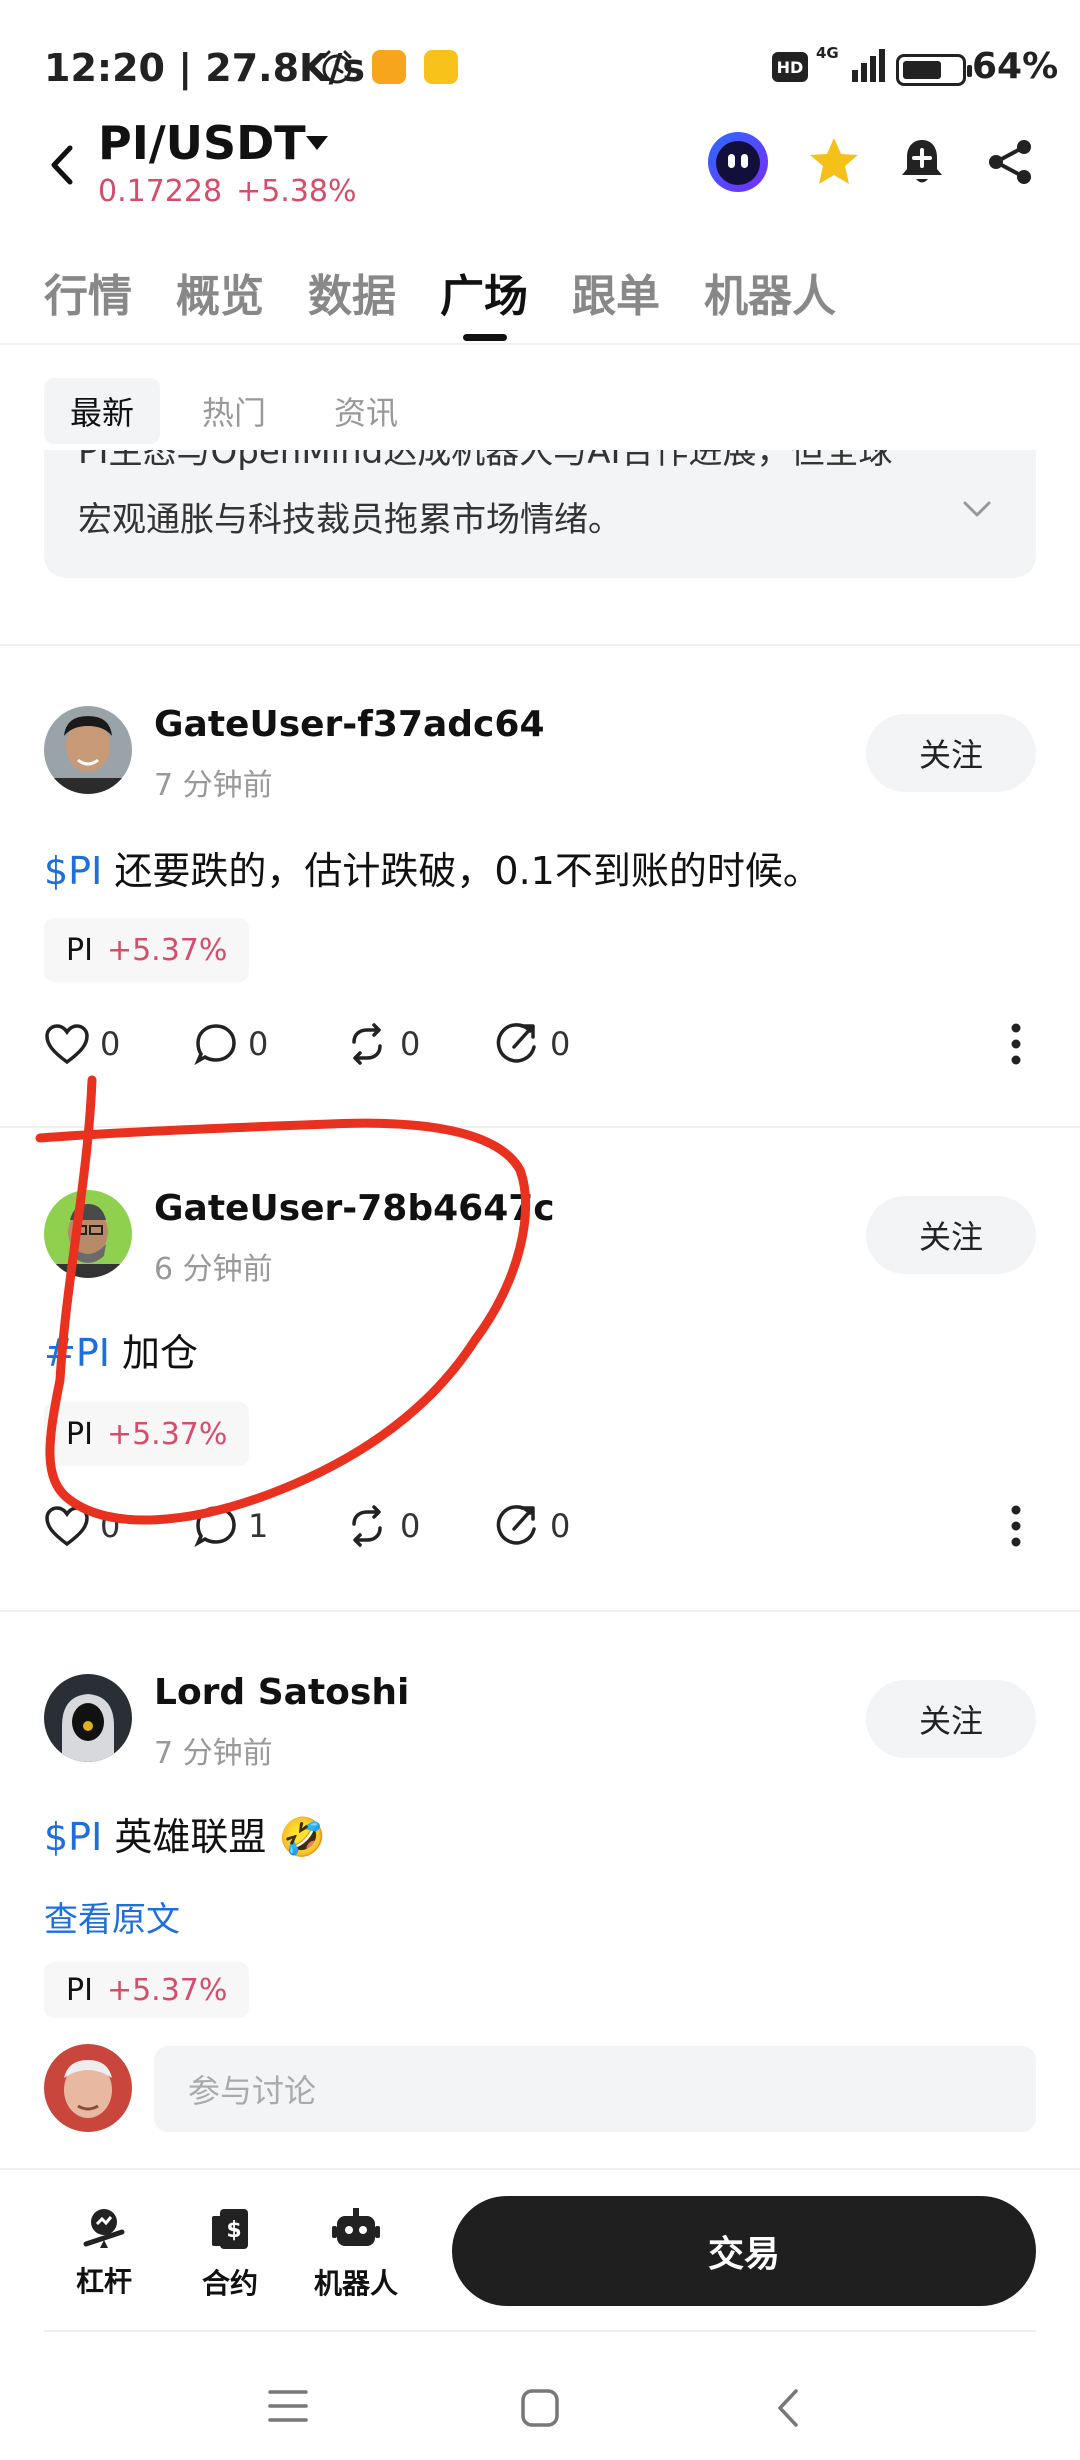  What do you see at coordinates (356, 2227) in the screenshot?
I see `robot-icon` at bounding box center [356, 2227].